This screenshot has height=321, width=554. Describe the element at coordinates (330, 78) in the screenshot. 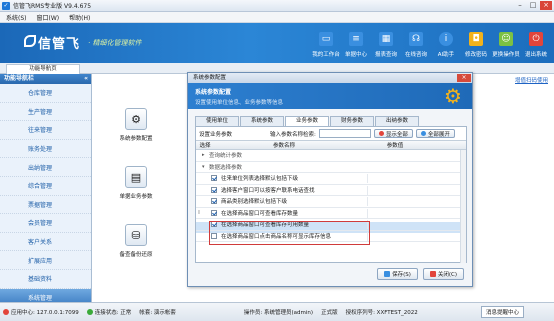

I see `dialog-title-bar: 系统参数配置 ×` at that location.